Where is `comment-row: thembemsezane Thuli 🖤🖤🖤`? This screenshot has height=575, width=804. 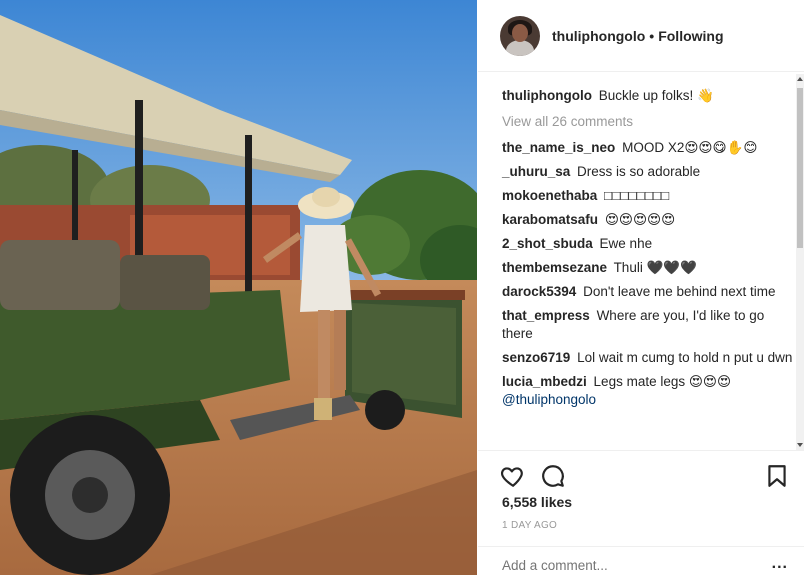
comment-row: thembemsezane Thuli 🖤🖤🖤 is located at coordinates (649, 268).